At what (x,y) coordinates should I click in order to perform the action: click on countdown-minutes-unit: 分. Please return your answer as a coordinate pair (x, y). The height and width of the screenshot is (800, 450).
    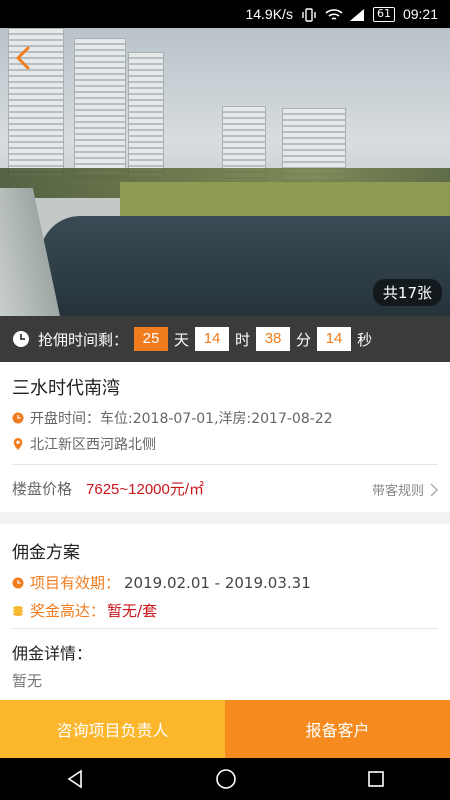
    Looking at the image, I should click on (304, 339).